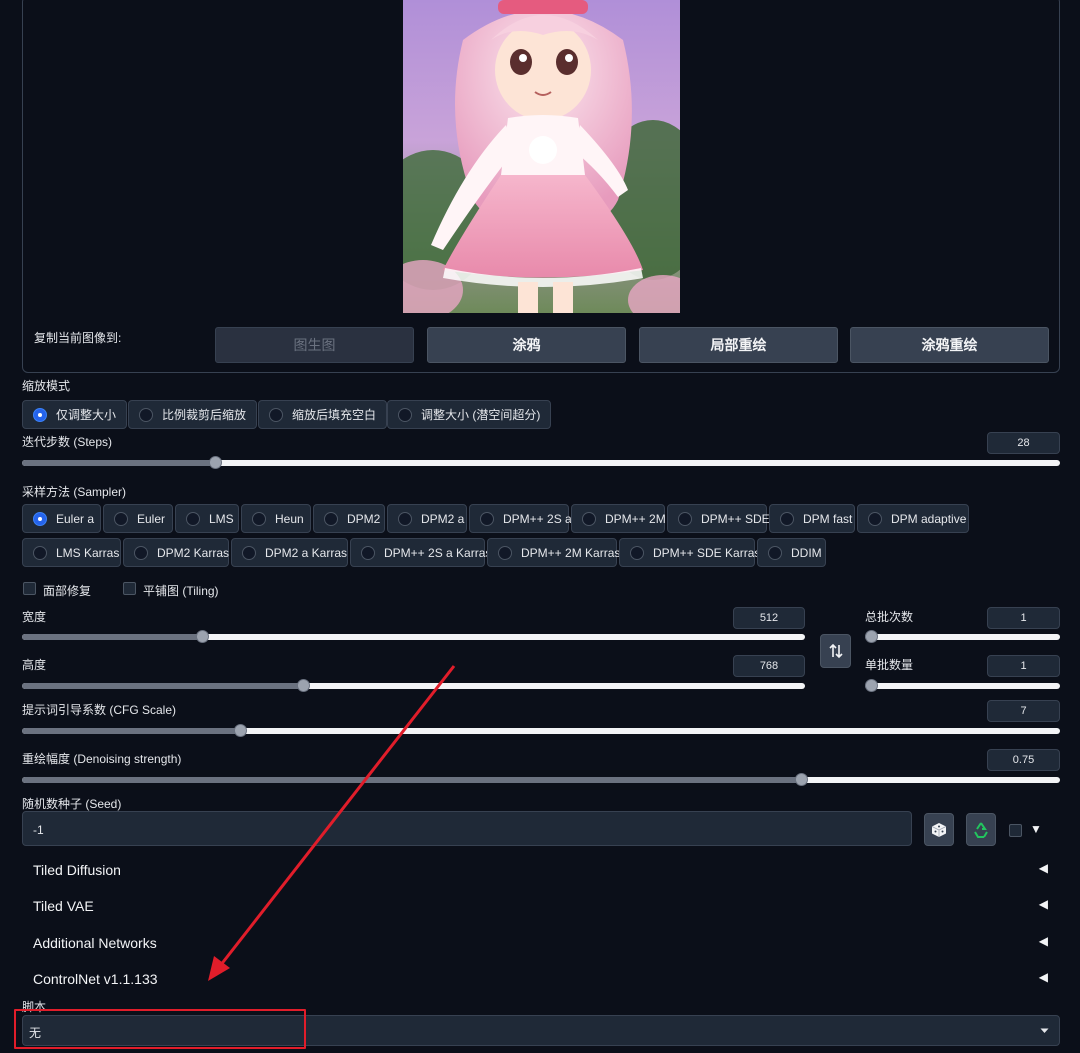  I want to click on swap-dimensions-button, so click(835, 651).